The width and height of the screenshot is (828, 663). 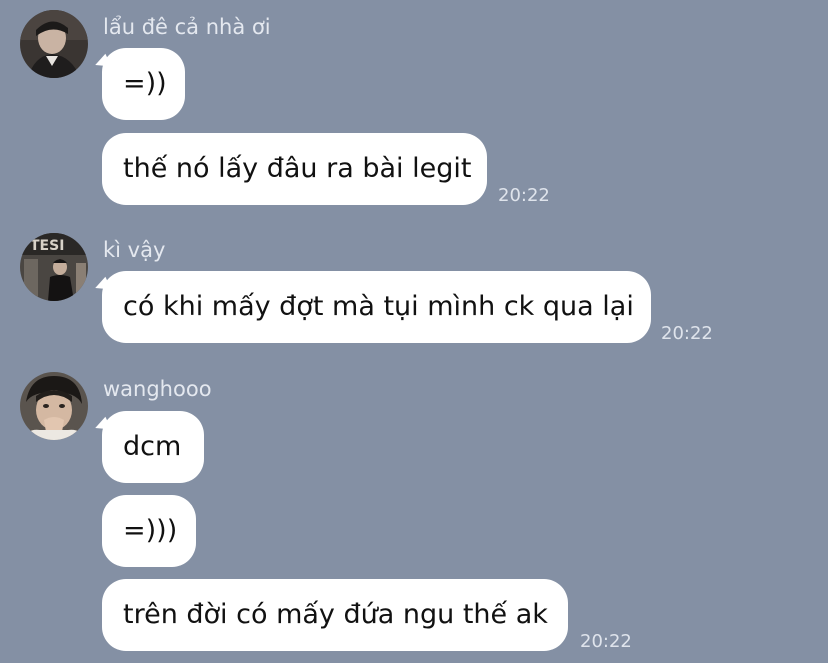 I want to click on person-photo-icon: TESI, so click(x=54, y=267).